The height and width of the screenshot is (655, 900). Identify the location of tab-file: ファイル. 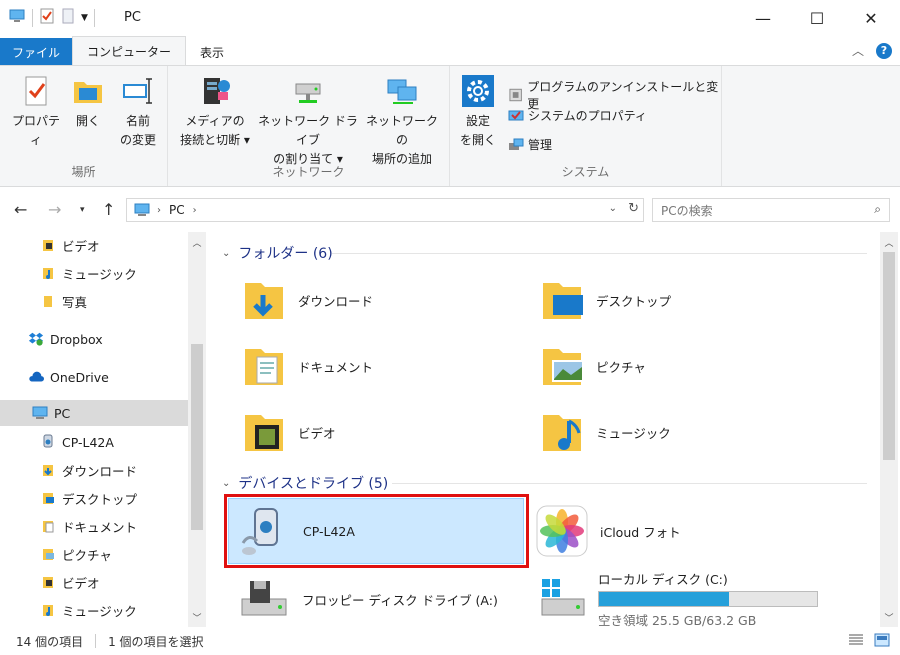
(36, 52).